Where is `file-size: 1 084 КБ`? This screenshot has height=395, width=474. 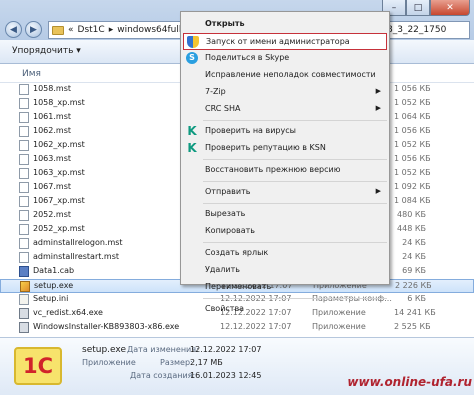
file-size: 1 084 КБ is located at coordinates (412, 200).